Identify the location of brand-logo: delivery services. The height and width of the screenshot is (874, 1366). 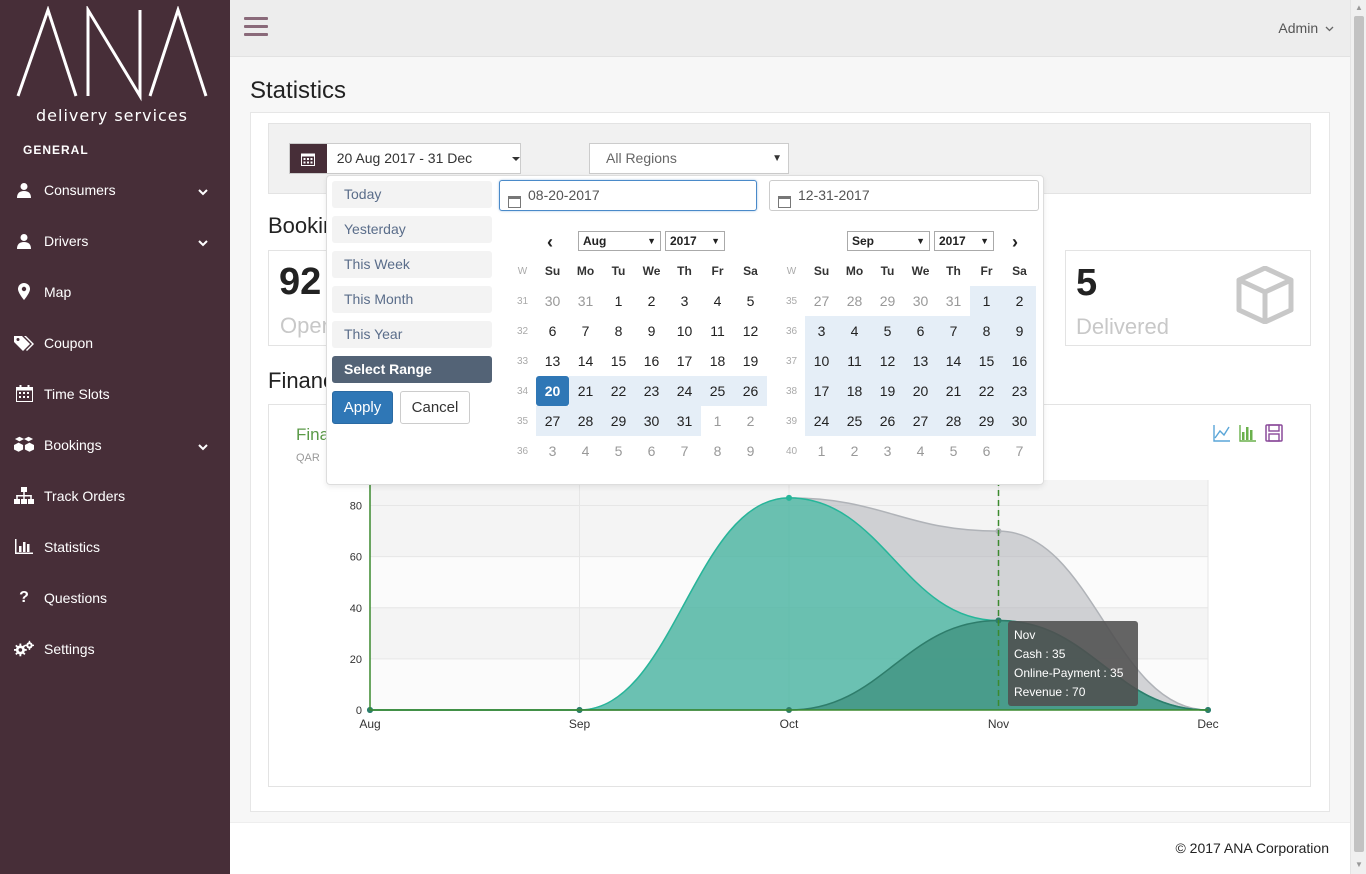
(112, 67).